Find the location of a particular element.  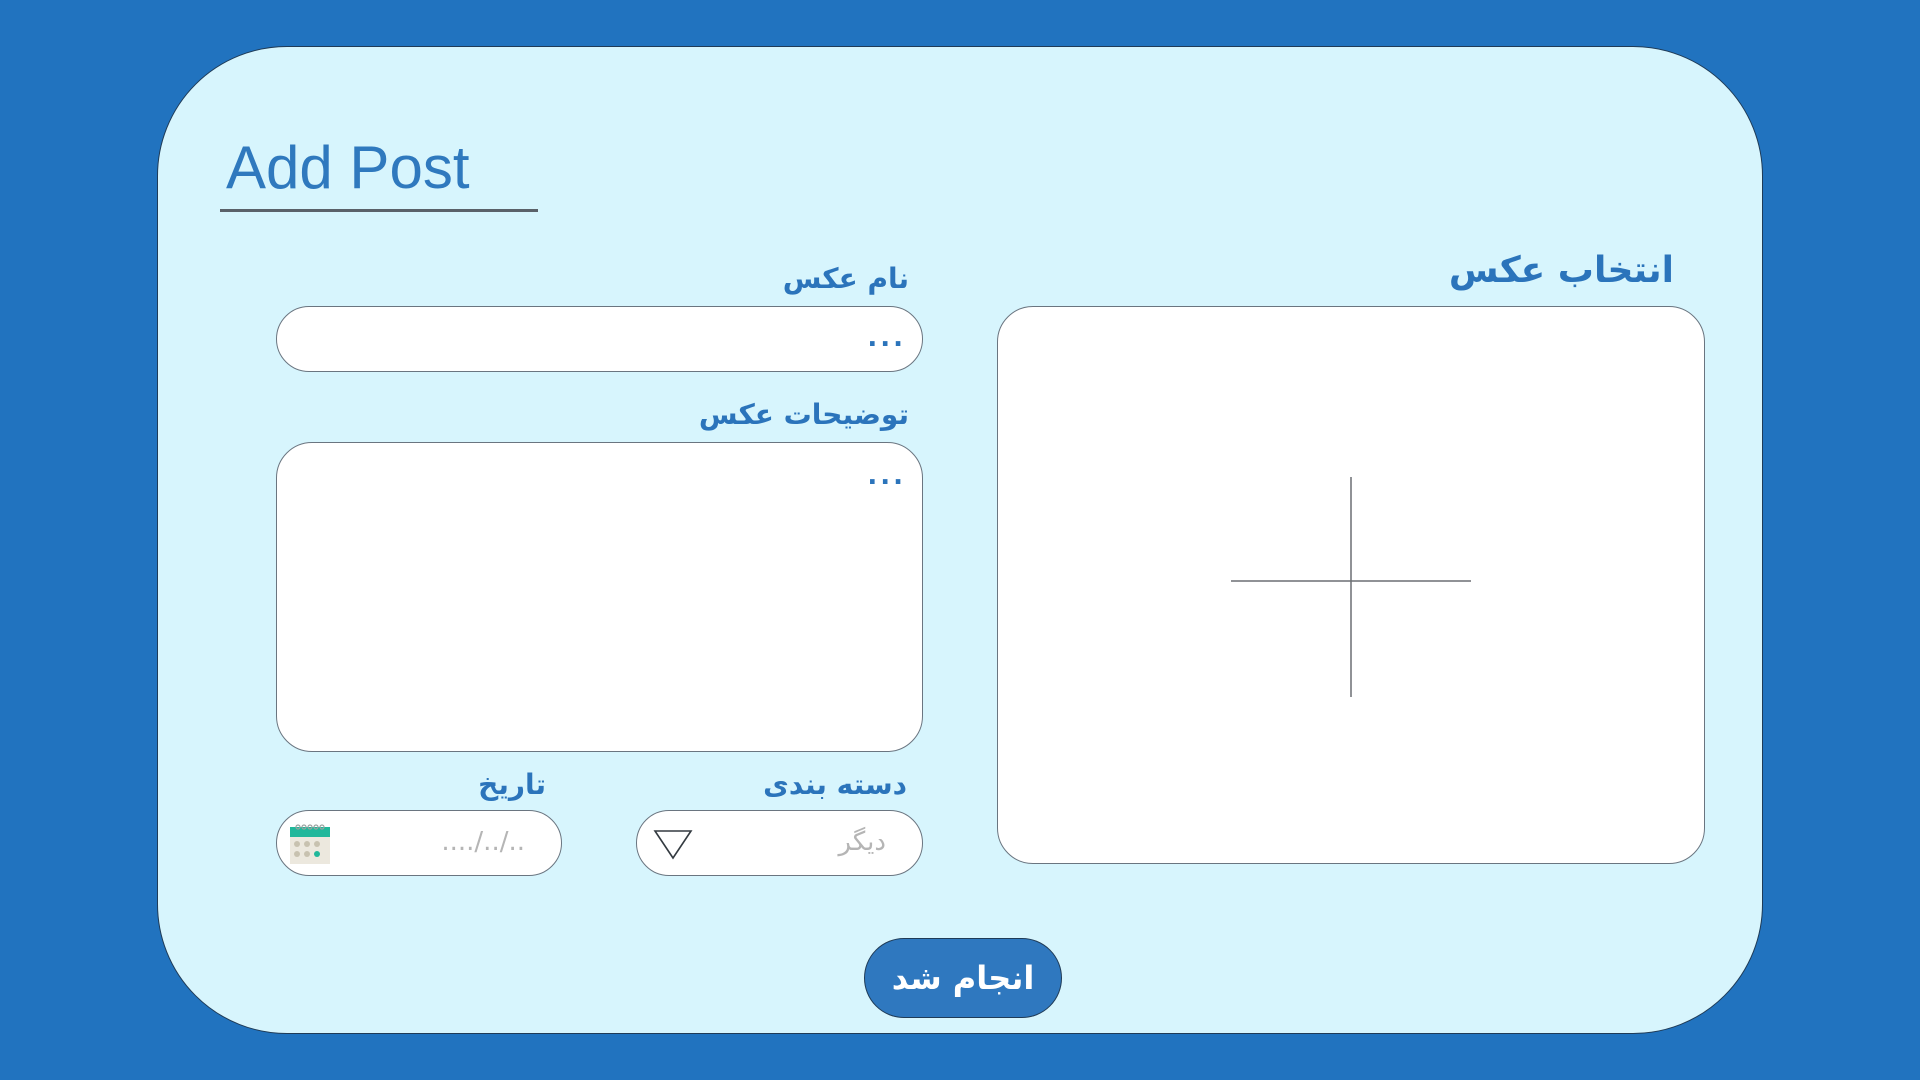

title-underline is located at coordinates (379, 210).